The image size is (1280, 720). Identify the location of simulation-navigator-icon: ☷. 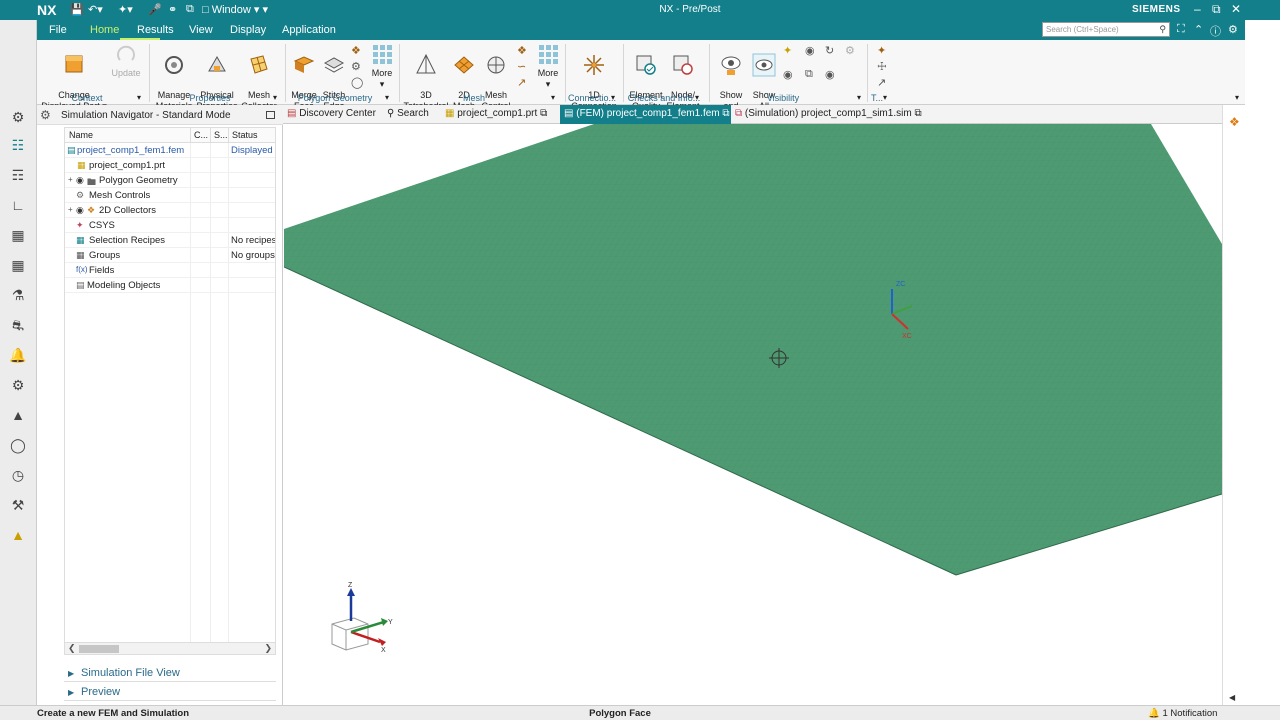
(18, 145).